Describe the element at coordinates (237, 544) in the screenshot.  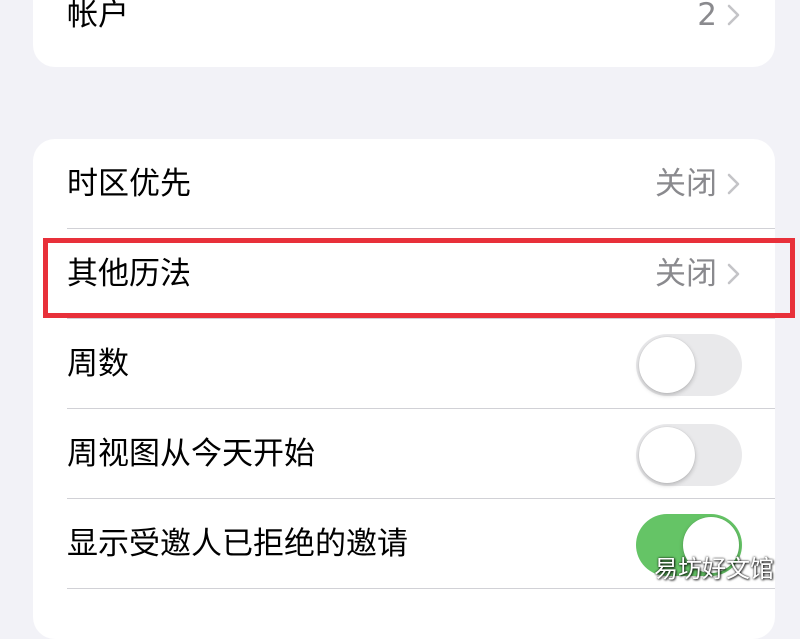
I see `show-declined-invitees-label: 显示受邀人已拒绝的邀请` at that location.